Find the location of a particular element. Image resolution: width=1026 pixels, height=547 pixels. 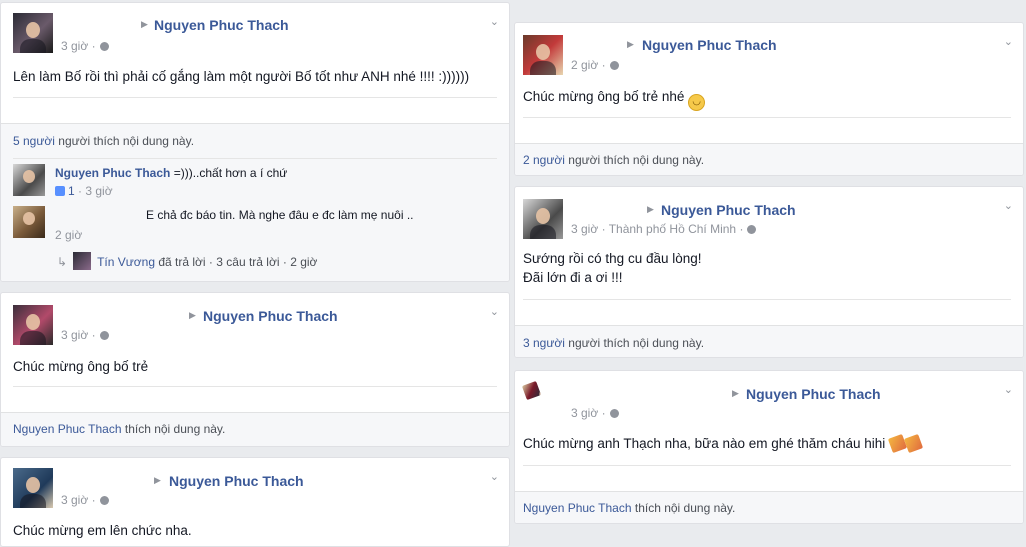

like-thumb-icon is located at coordinates (60, 191).